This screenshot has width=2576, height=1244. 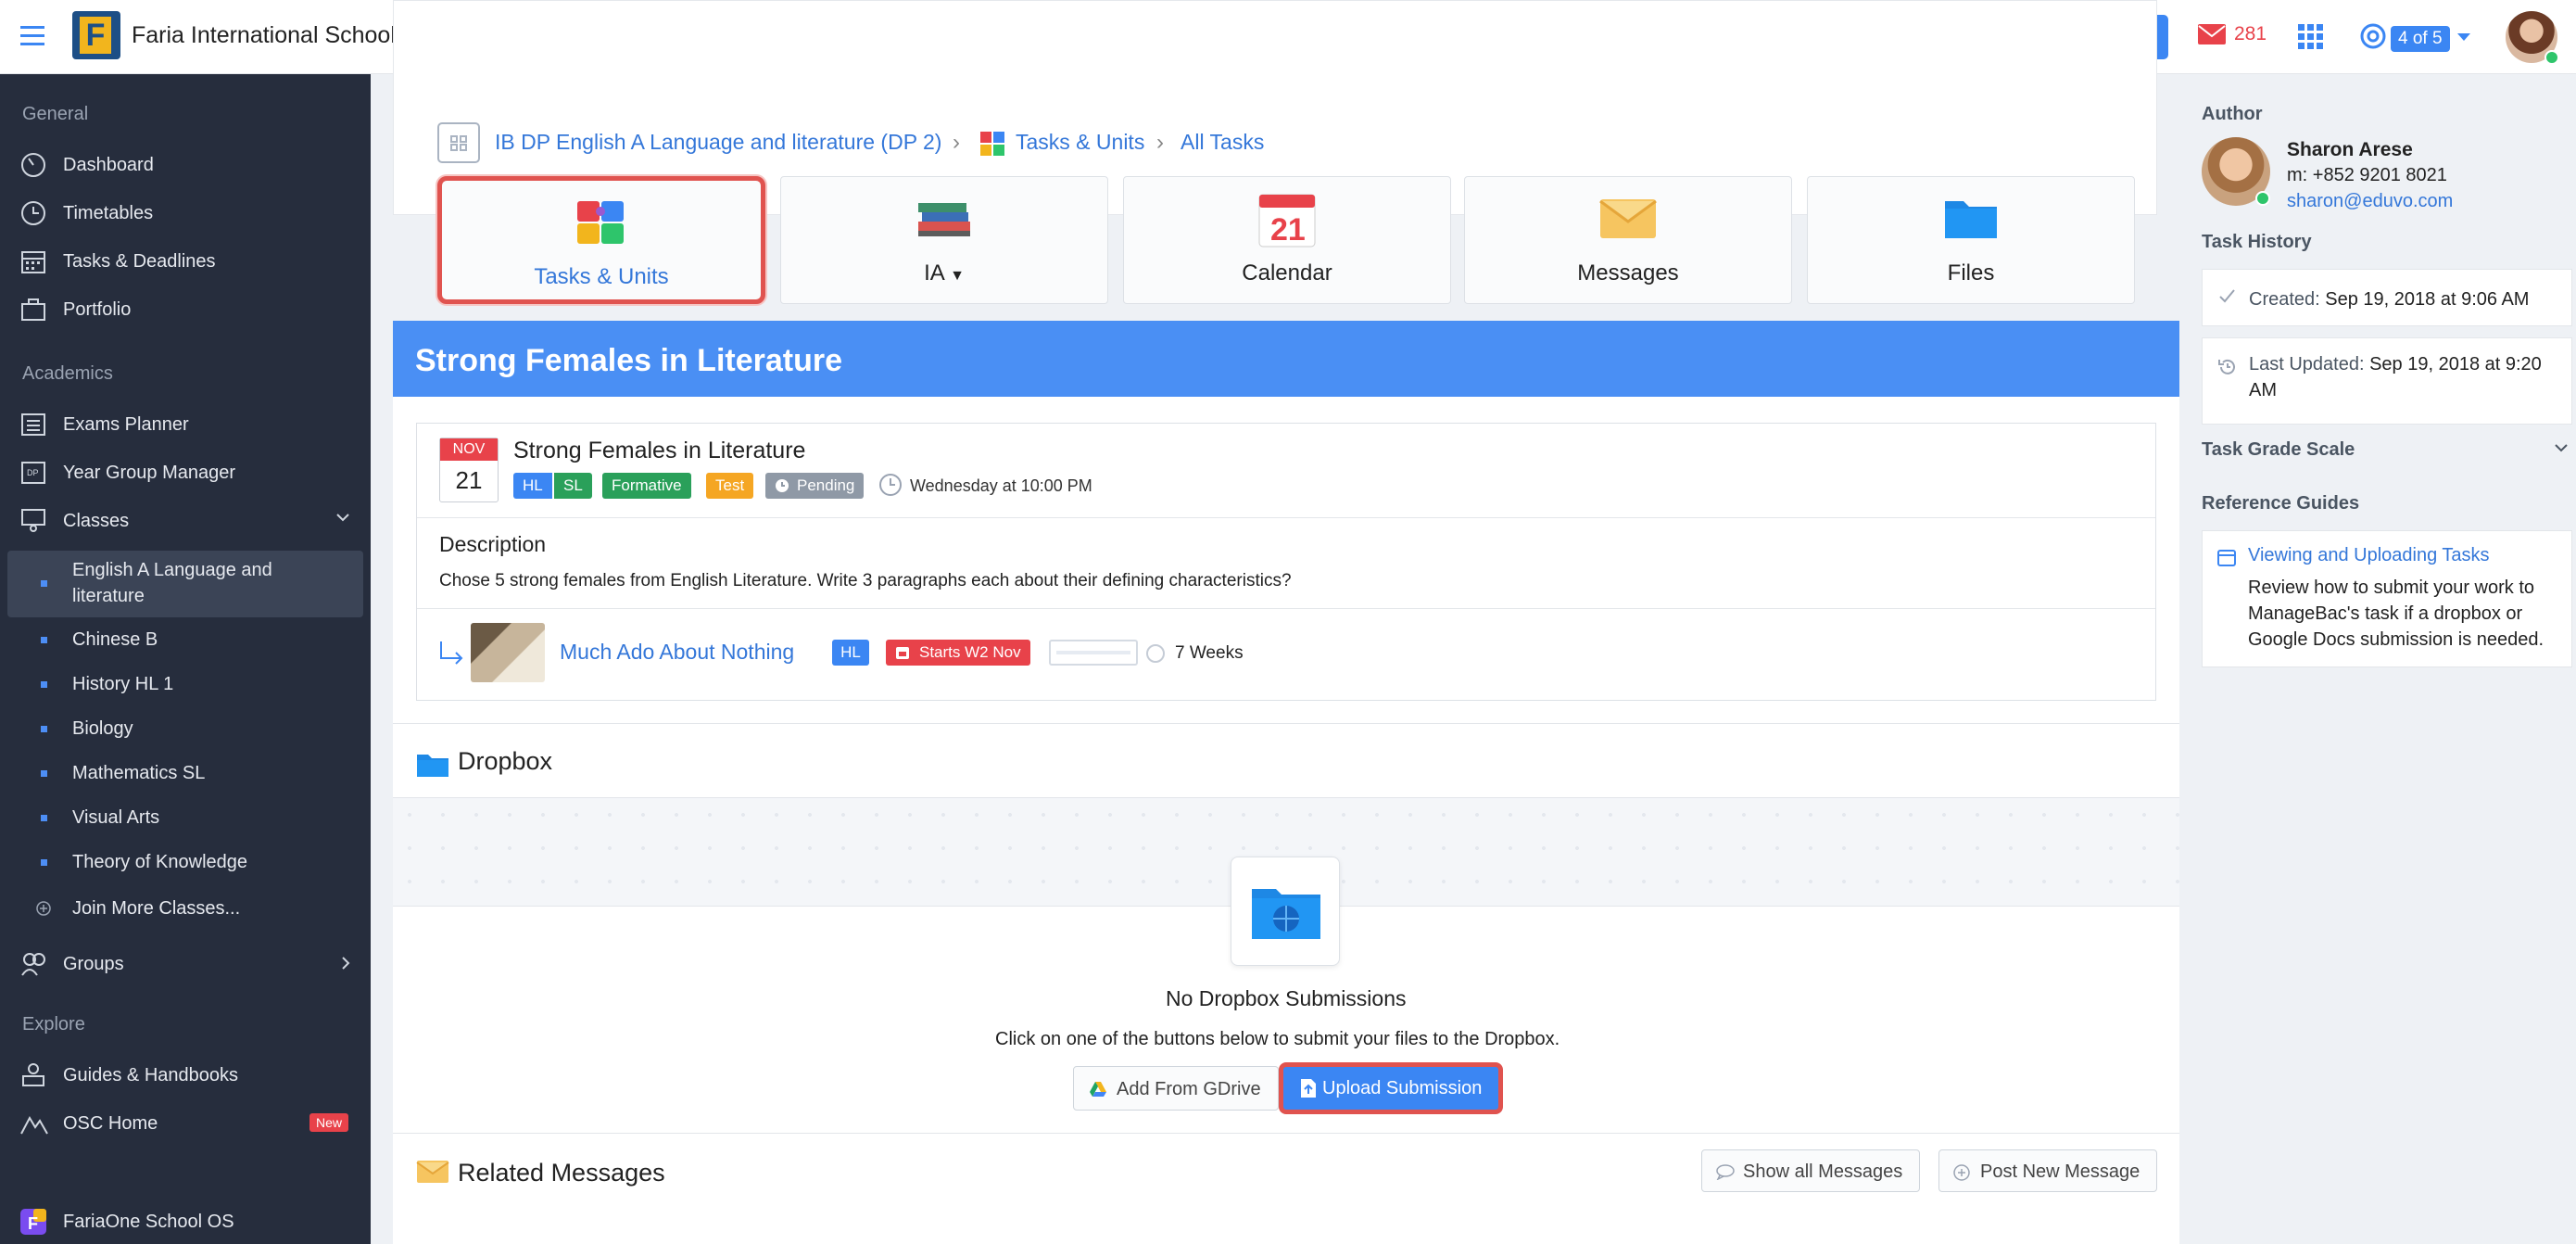 I want to click on sidebar-item-label: Dashboard, so click(x=108, y=165).